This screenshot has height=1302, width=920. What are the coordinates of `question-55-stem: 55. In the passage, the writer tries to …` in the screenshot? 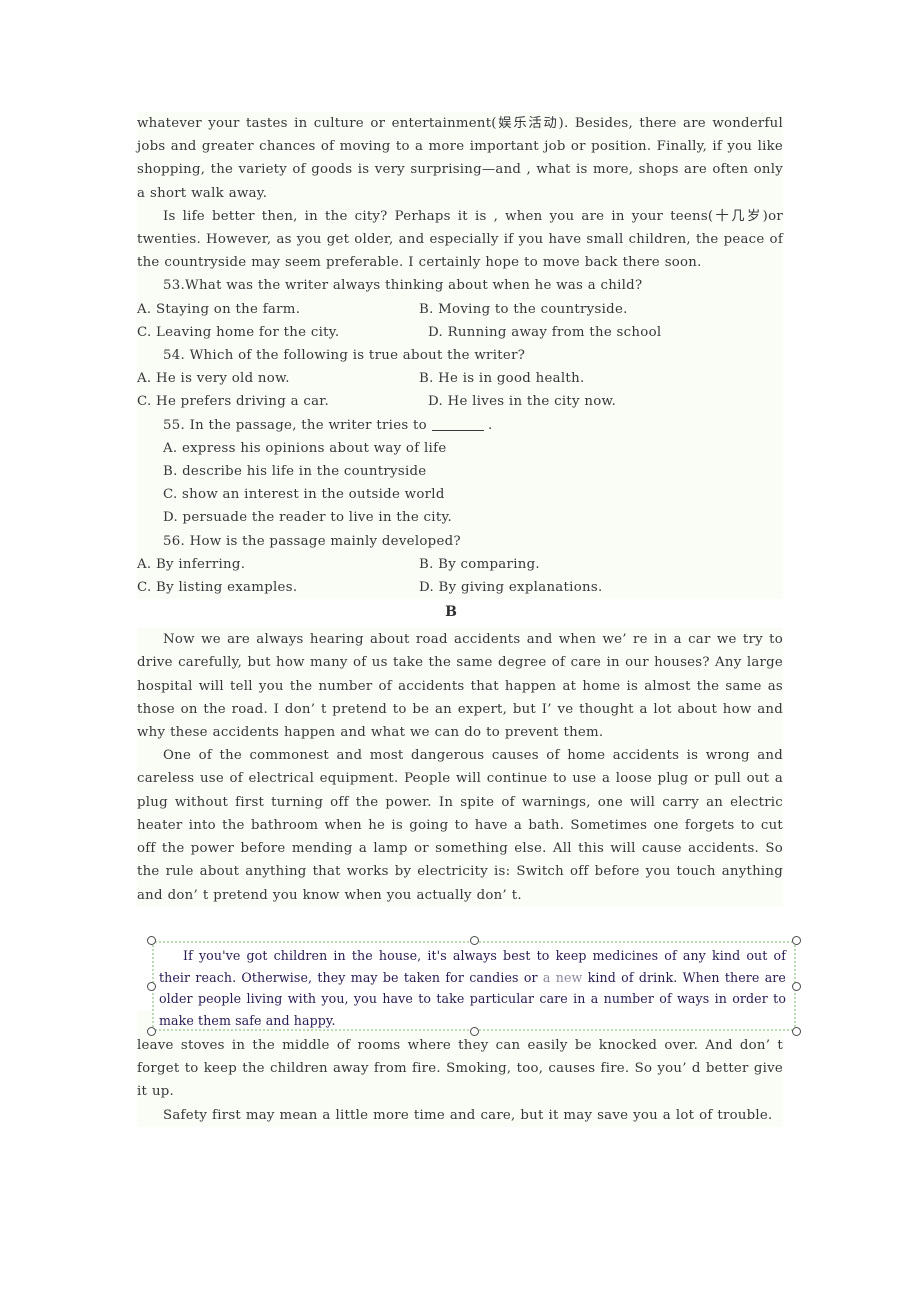 It's located at (460, 425).